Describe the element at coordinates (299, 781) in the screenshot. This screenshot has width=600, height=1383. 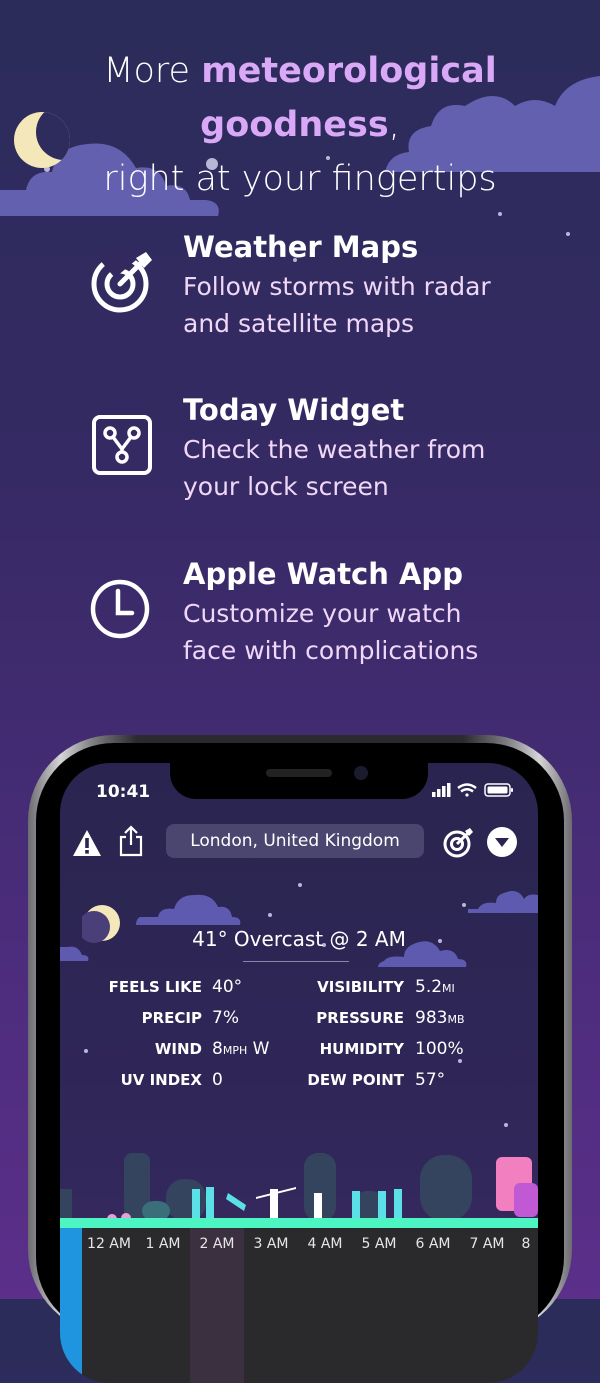
I see `notch` at that location.